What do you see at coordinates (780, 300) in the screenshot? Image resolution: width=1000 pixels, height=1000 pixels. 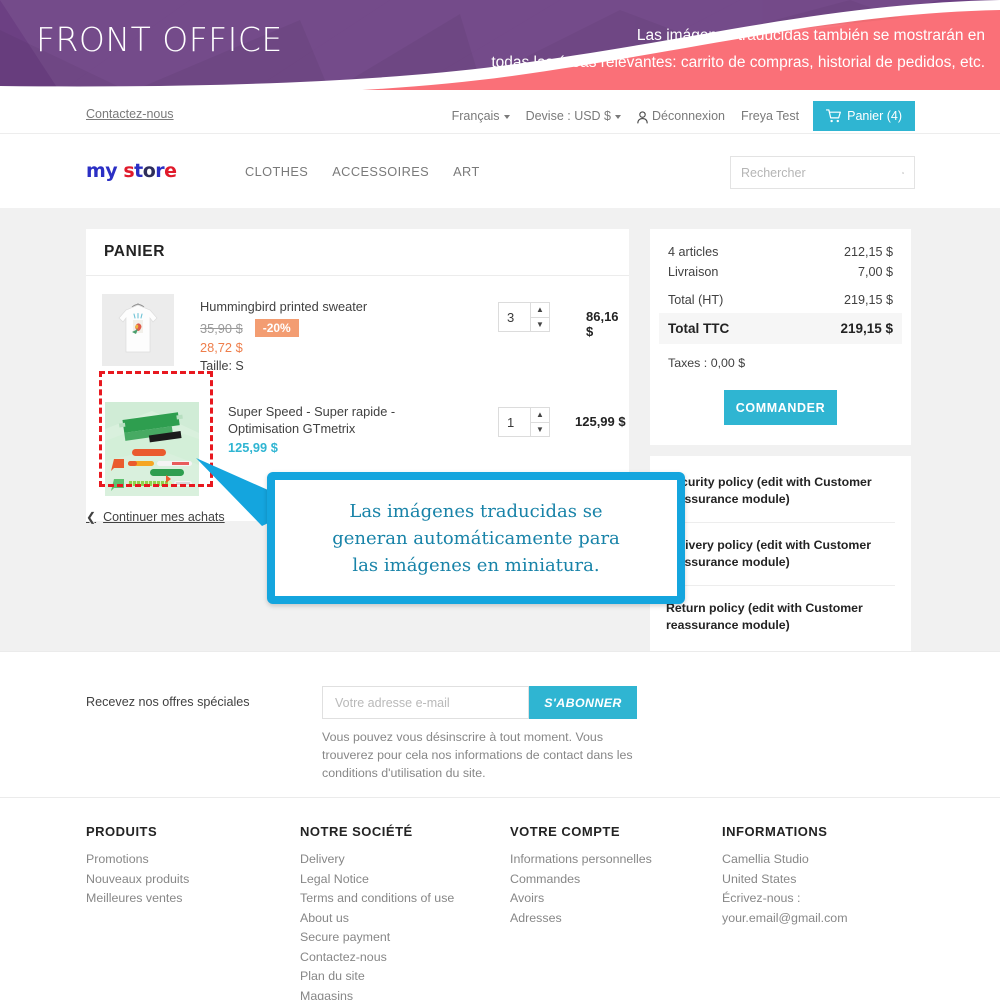 I see `summary-row-total-ht: Total (HT) 219,15 $` at bounding box center [780, 300].